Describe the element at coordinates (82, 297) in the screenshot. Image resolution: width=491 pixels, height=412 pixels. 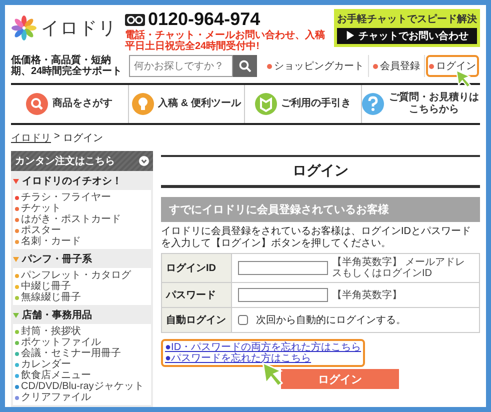
I see `sidebar-item: 無線綴じ冊子` at that location.